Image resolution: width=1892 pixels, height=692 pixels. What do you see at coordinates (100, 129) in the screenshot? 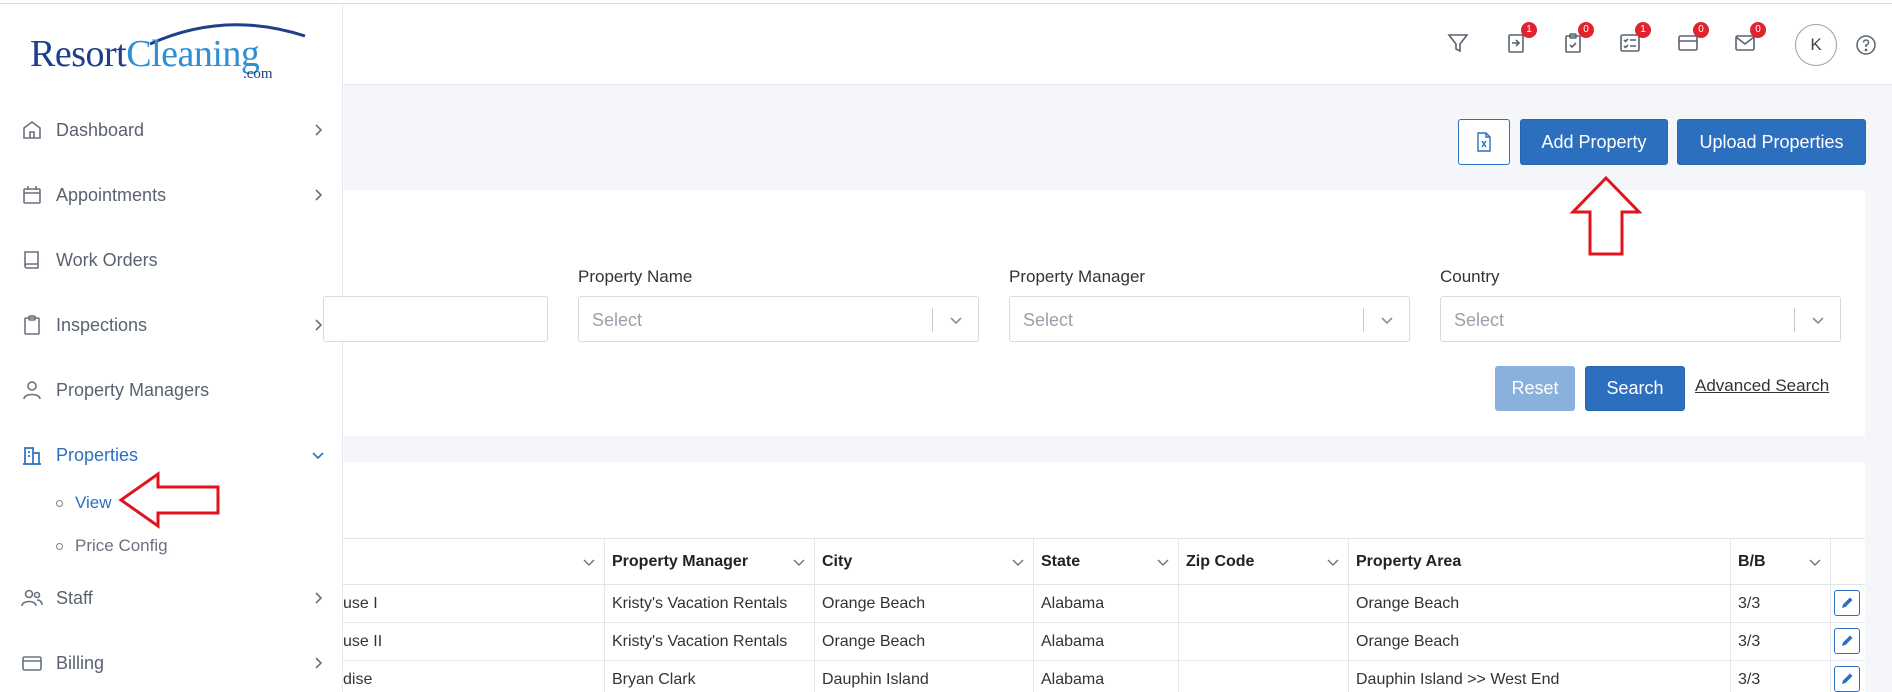
I see `sidebar-item-label: Dashboard` at bounding box center [100, 129].